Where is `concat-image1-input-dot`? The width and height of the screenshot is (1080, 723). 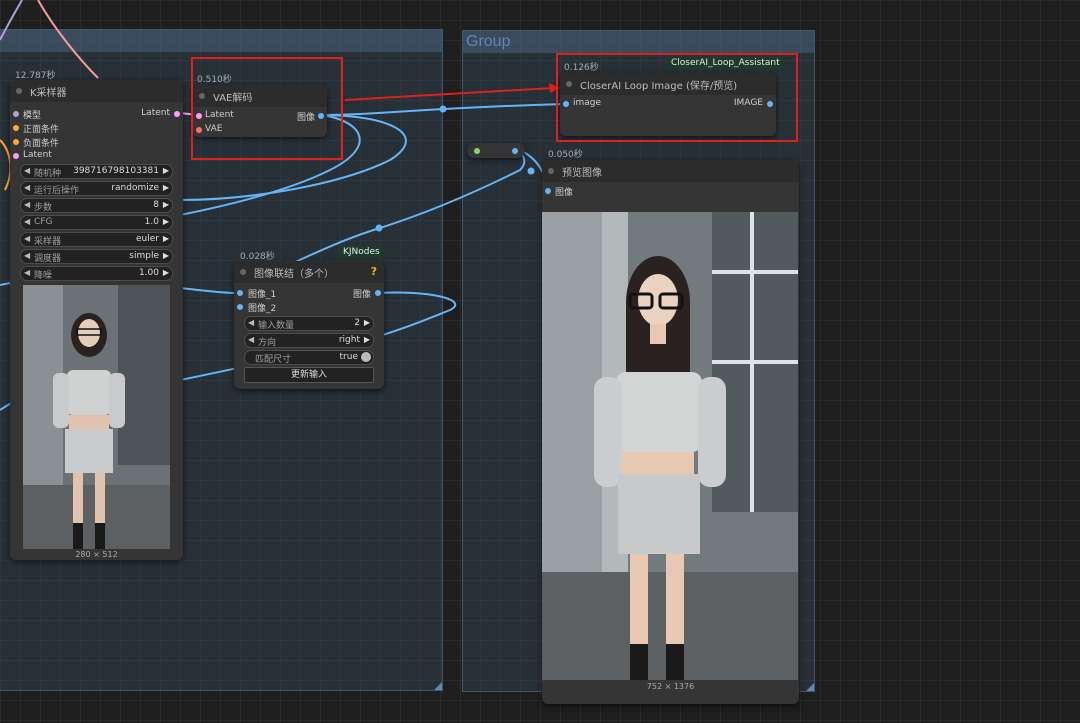
concat-image1-input-dot is located at coordinates (240, 293).